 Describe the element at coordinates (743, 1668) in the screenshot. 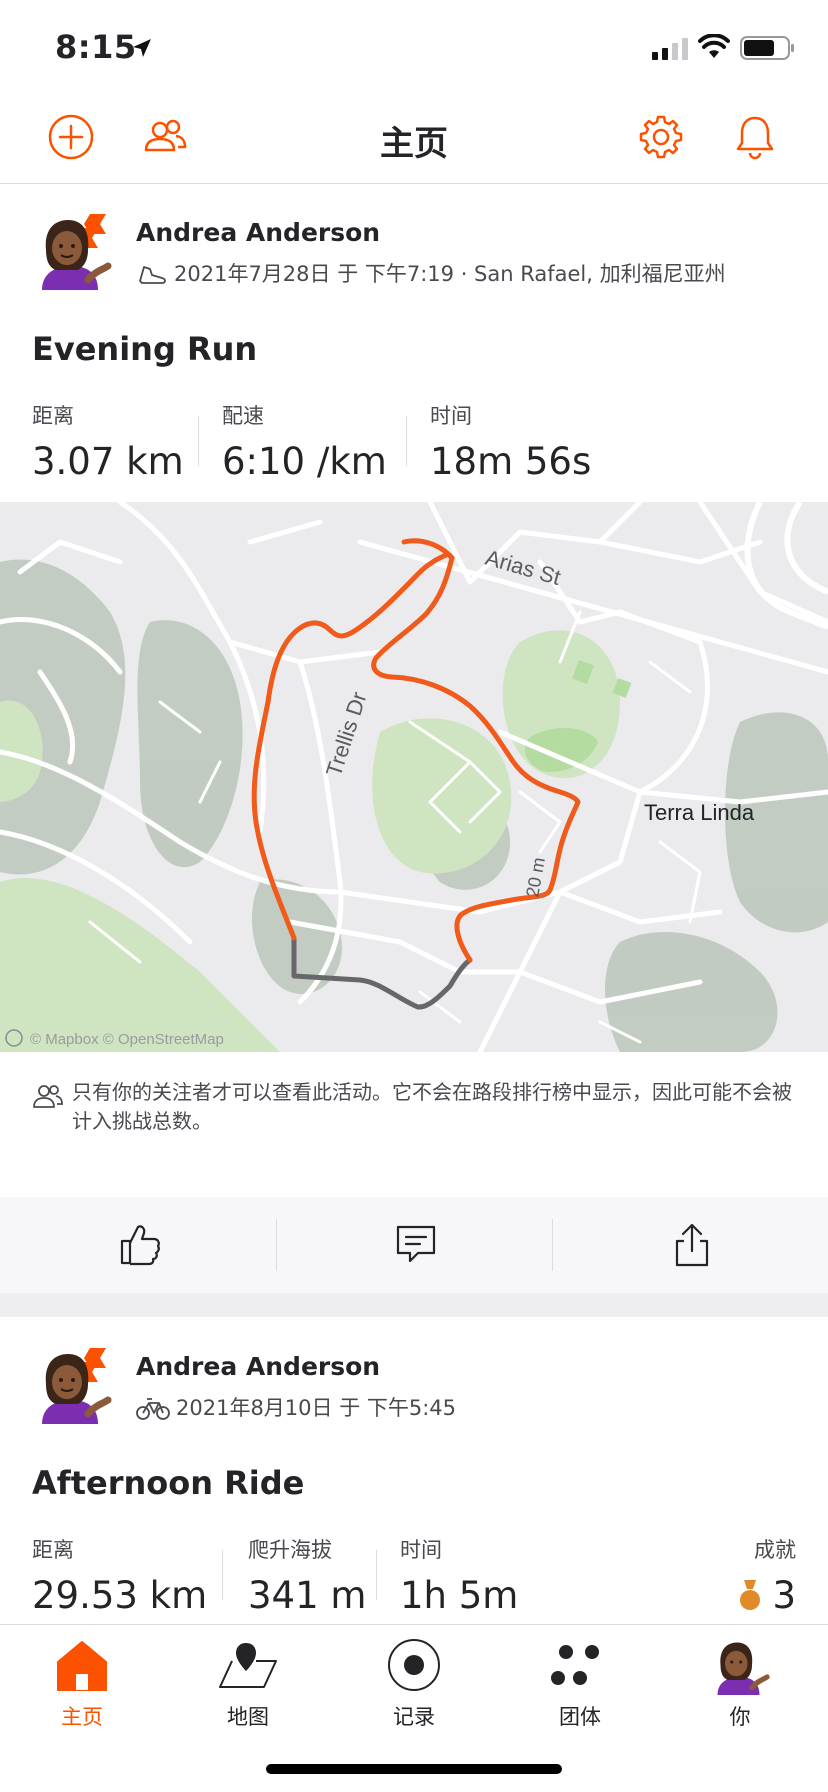

I see `profile-avatar-icon` at that location.